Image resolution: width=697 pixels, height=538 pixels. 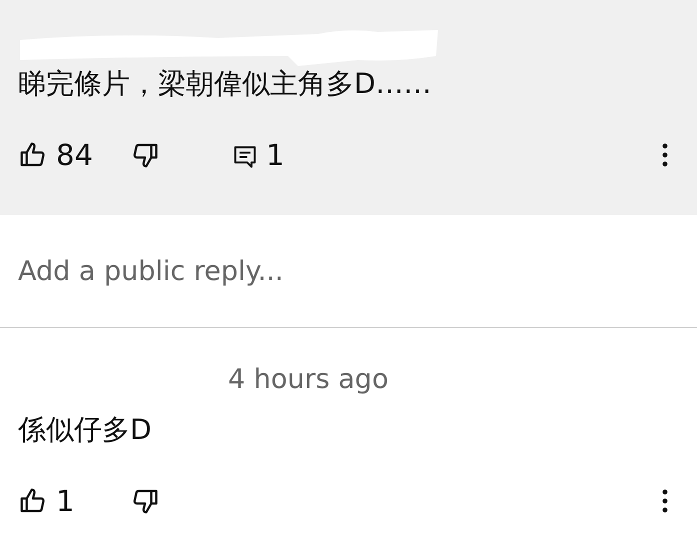 I want to click on comment-icon, so click(x=245, y=157).